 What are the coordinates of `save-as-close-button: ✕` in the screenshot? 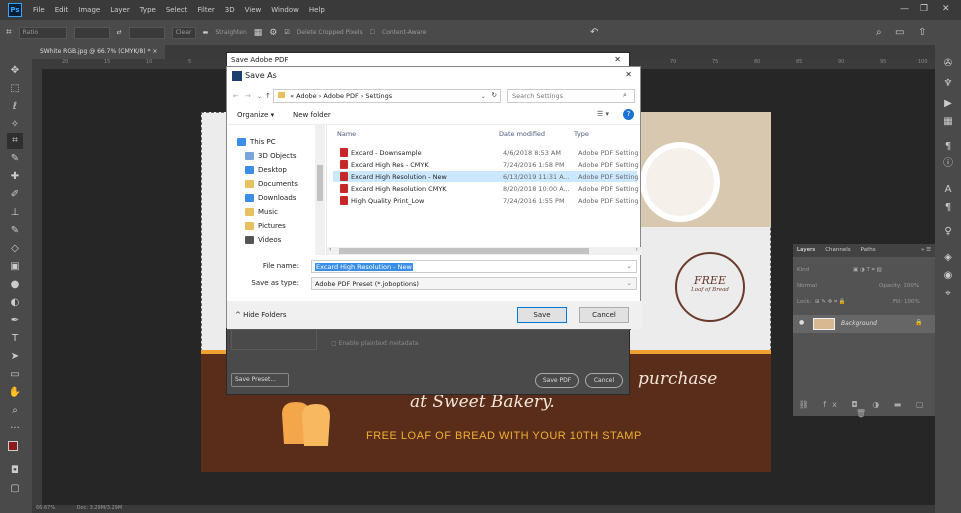 It's located at (628, 74).